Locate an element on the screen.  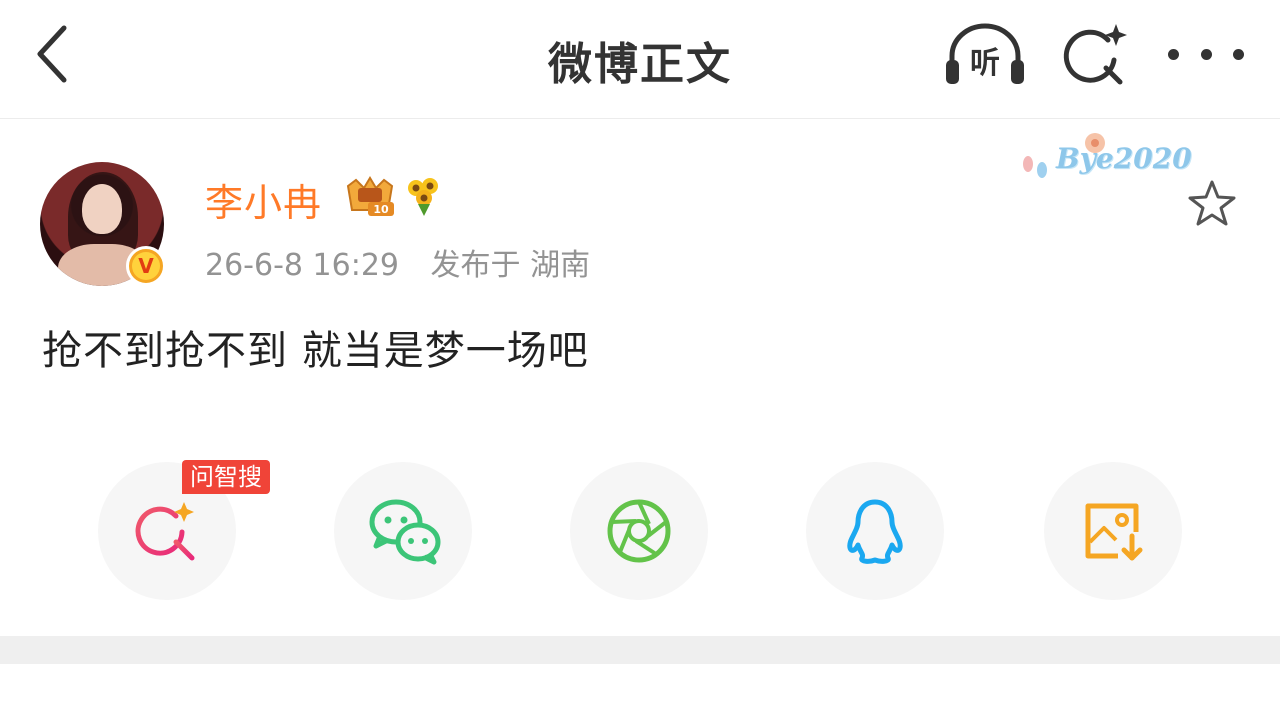
decoration-text: Bye2020 is located at coordinates (1124, 158).